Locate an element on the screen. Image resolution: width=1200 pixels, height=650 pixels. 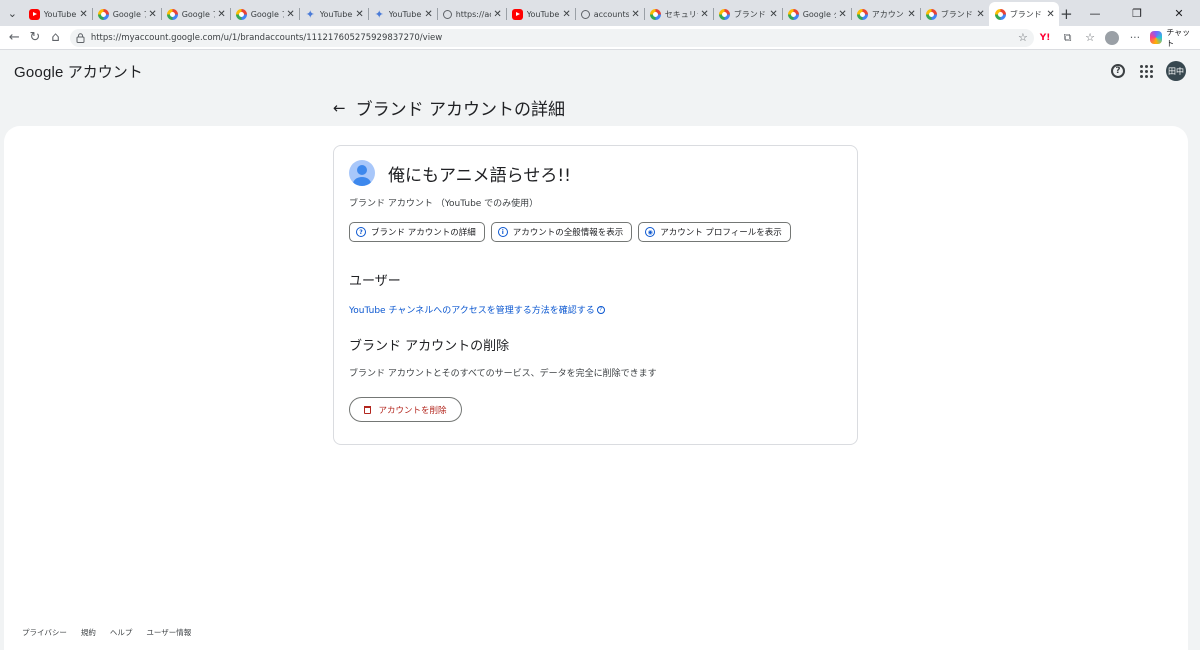
tab-title: https://acc is located at coordinates (473, 14).